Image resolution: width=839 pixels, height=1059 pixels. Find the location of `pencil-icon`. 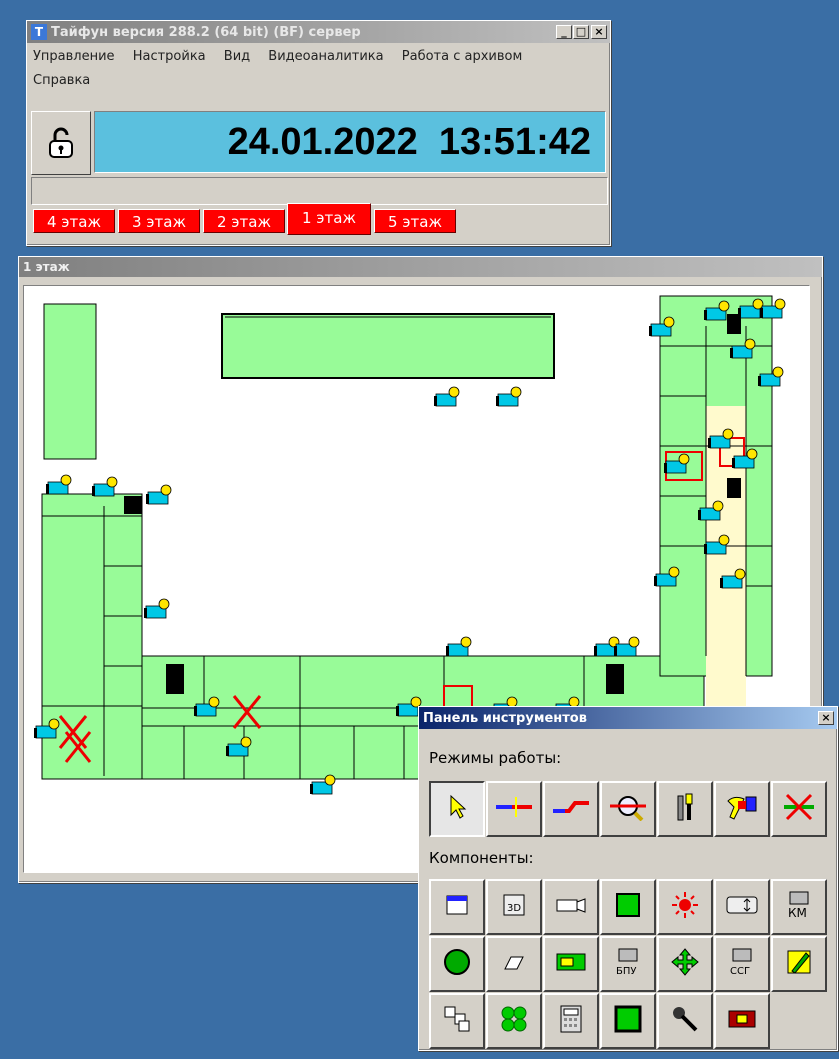

pencil-icon is located at coordinates (799, 964).